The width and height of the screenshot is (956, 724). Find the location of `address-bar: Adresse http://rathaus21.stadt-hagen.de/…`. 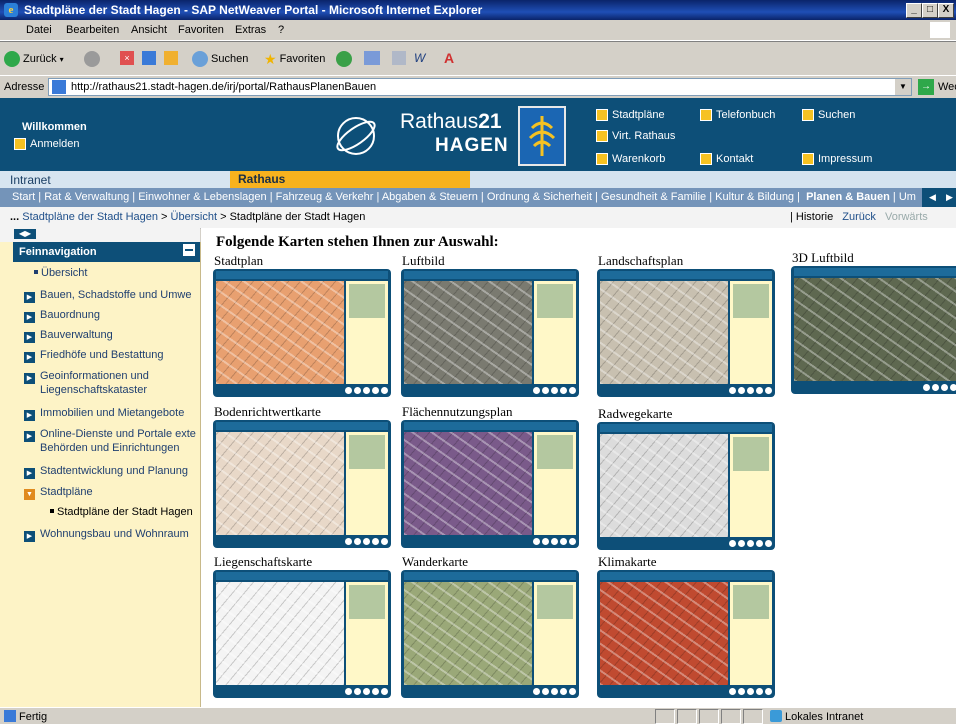

address-bar: Adresse http://rathaus21.stadt-hagen.de/… is located at coordinates (478, 87).